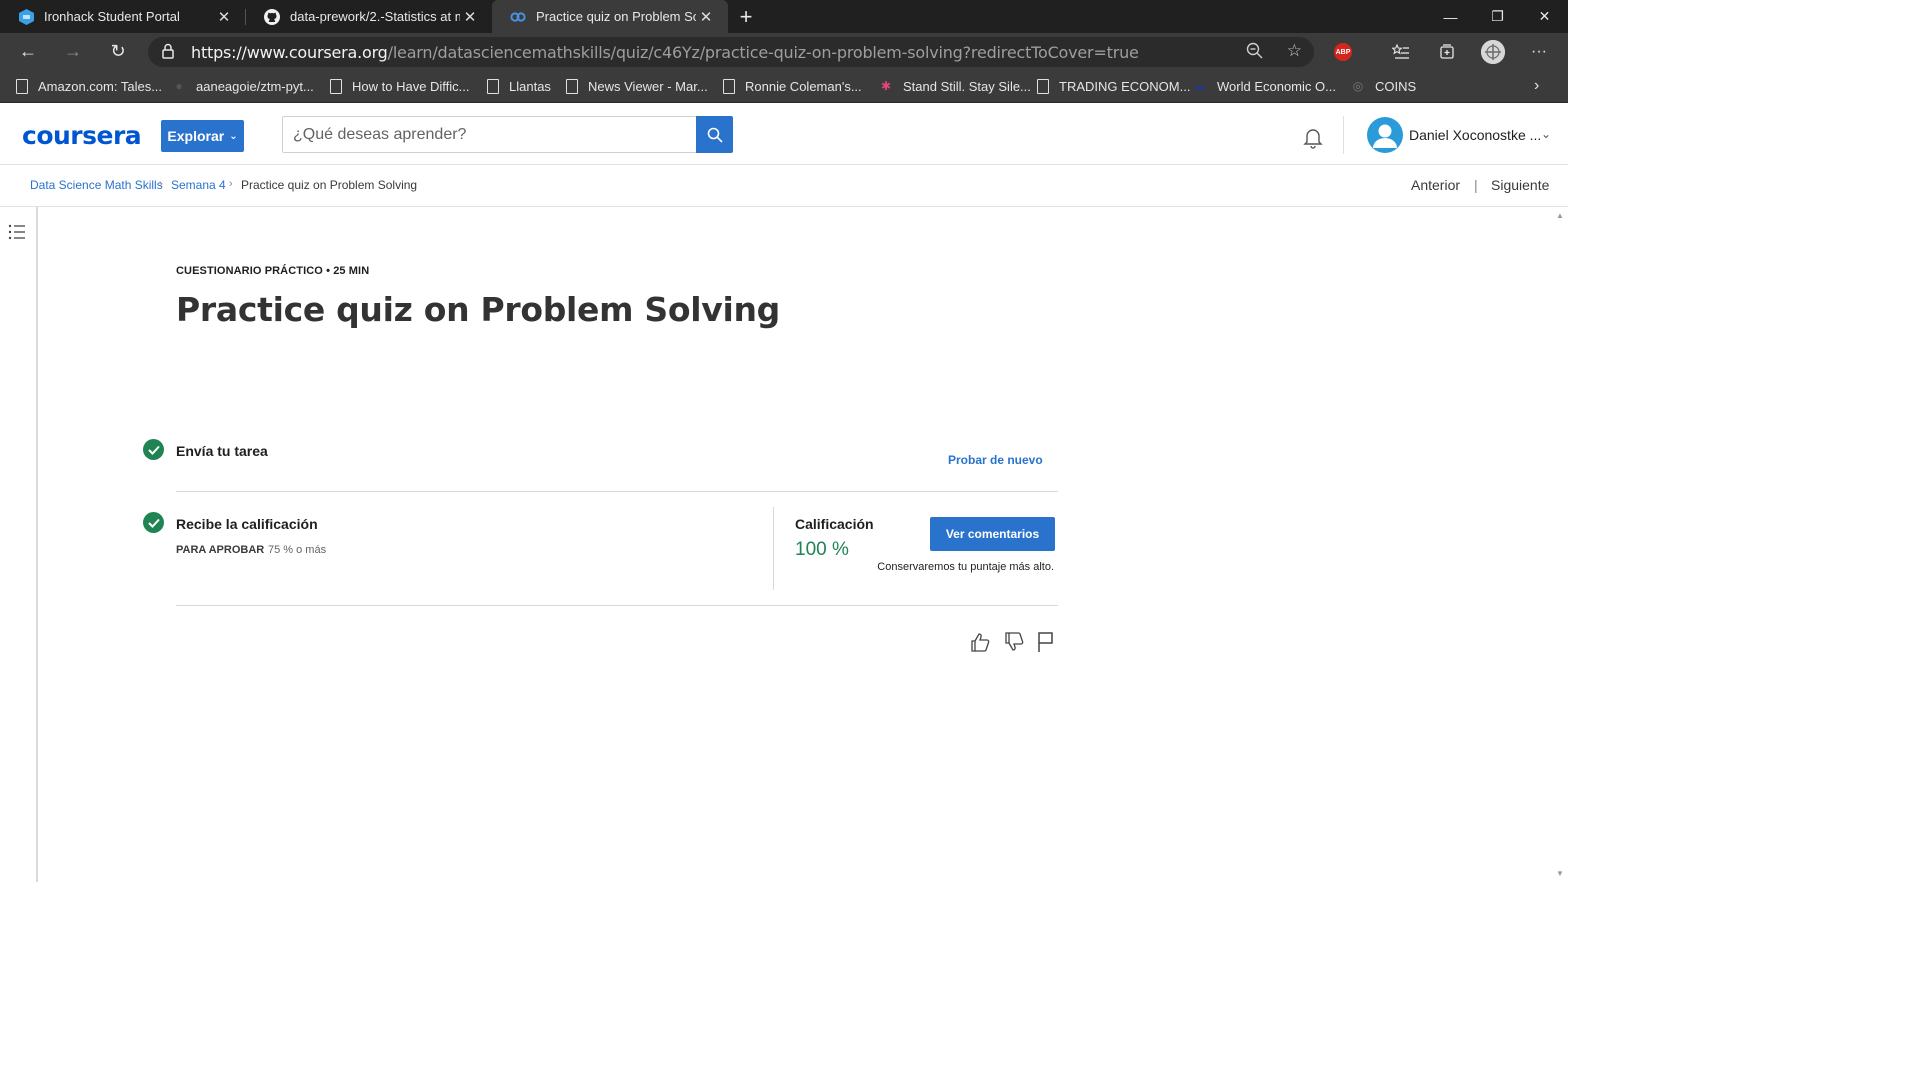 Image resolution: width=1920 pixels, height=1080 pixels. Describe the element at coordinates (1200, 86) in the screenshot. I see `wef-icon: ▬` at that location.